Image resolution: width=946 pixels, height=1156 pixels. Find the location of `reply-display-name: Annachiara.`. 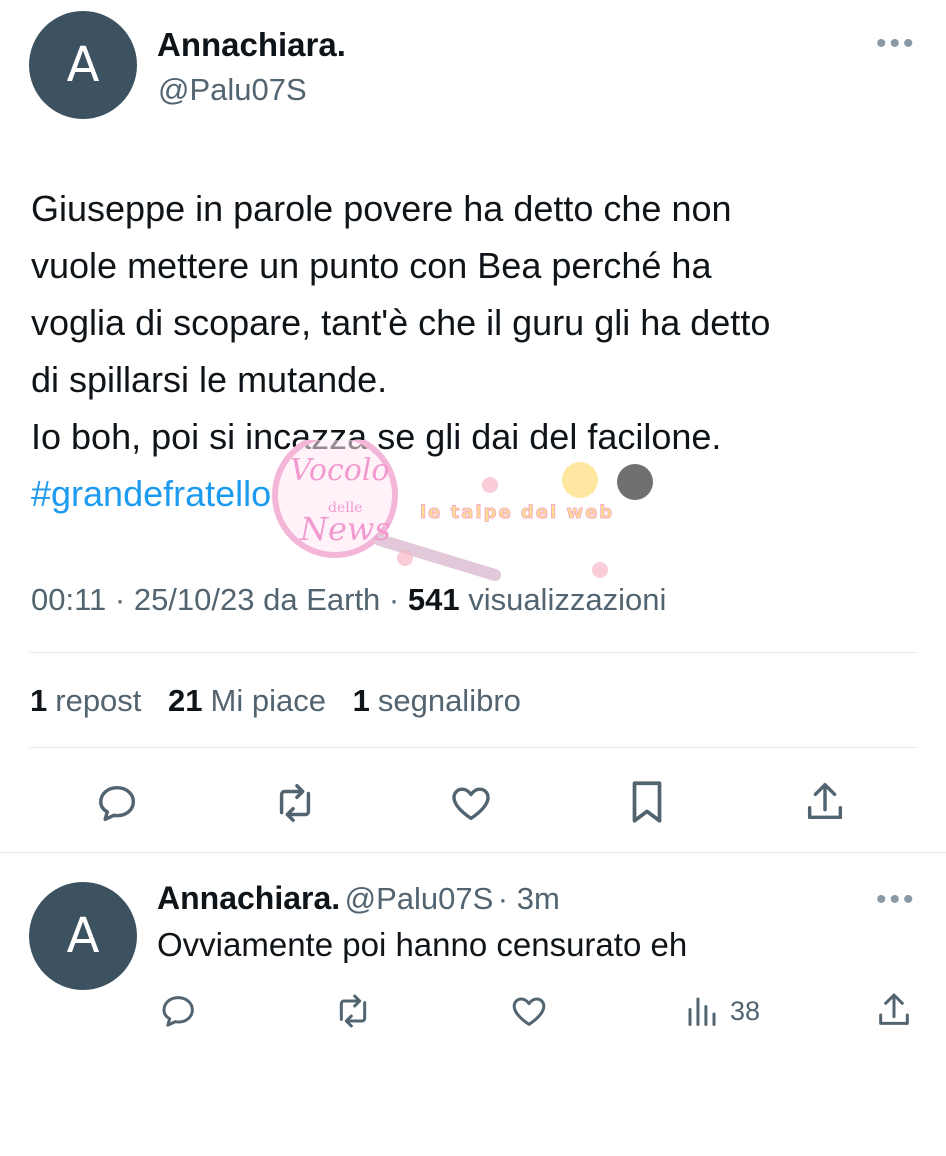

reply-display-name: Annachiara. is located at coordinates (248, 898).